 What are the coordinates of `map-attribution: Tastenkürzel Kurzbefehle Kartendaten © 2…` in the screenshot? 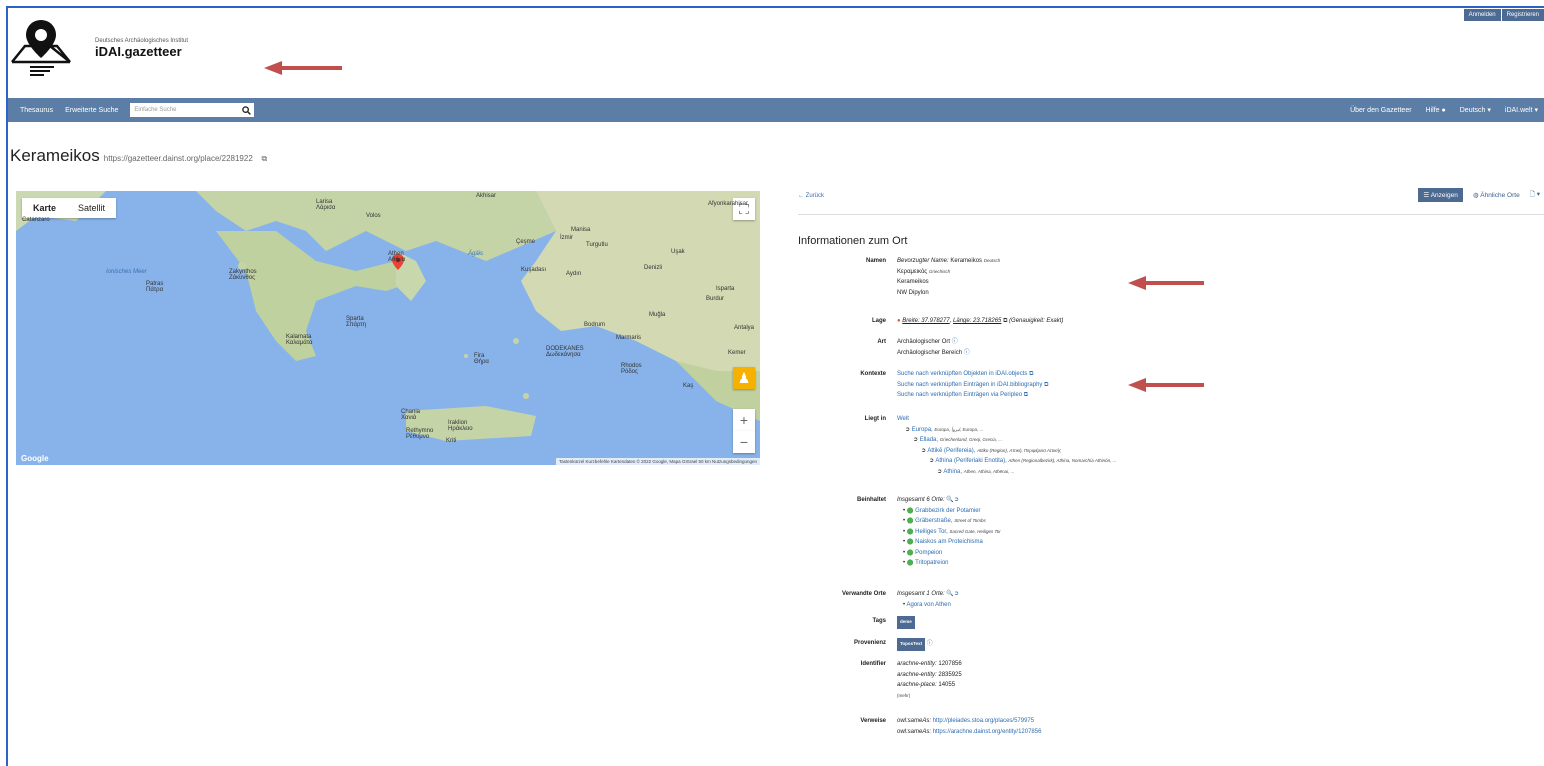 It's located at (658, 461).